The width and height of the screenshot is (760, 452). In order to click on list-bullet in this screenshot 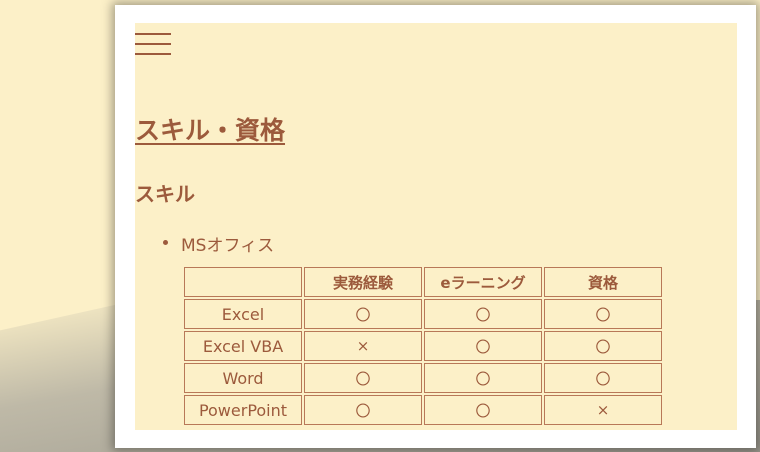, I will do `click(165, 242)`.